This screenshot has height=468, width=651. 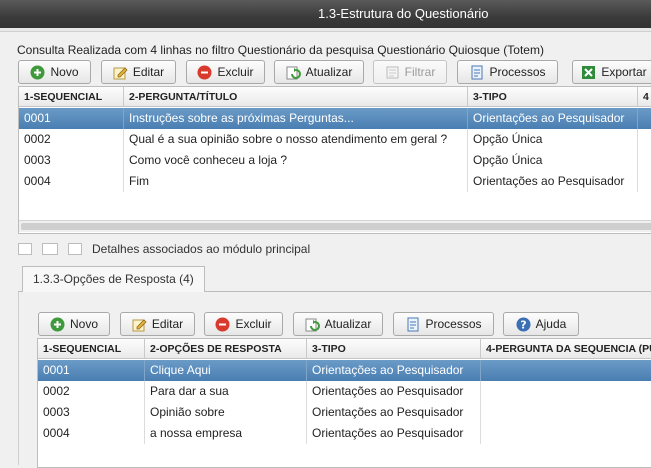 I want to click on detail-edit-button: Editar, so click(x=157, y=324).